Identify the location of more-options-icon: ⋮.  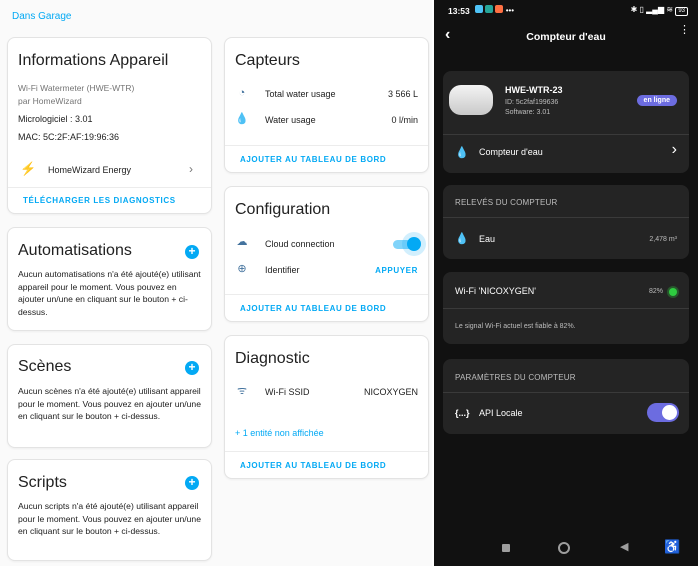
(684, 30).